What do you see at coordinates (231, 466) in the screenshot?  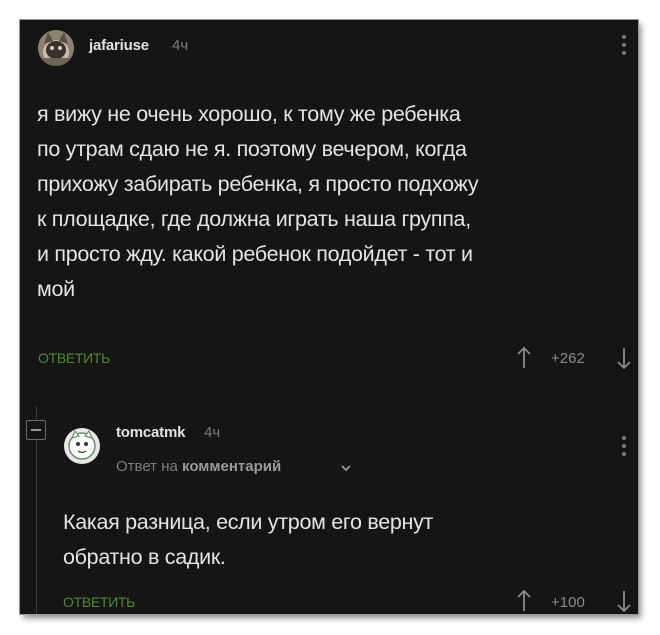 I see `reply-to-target-link: комментарий` at bounding box center [231, 466].